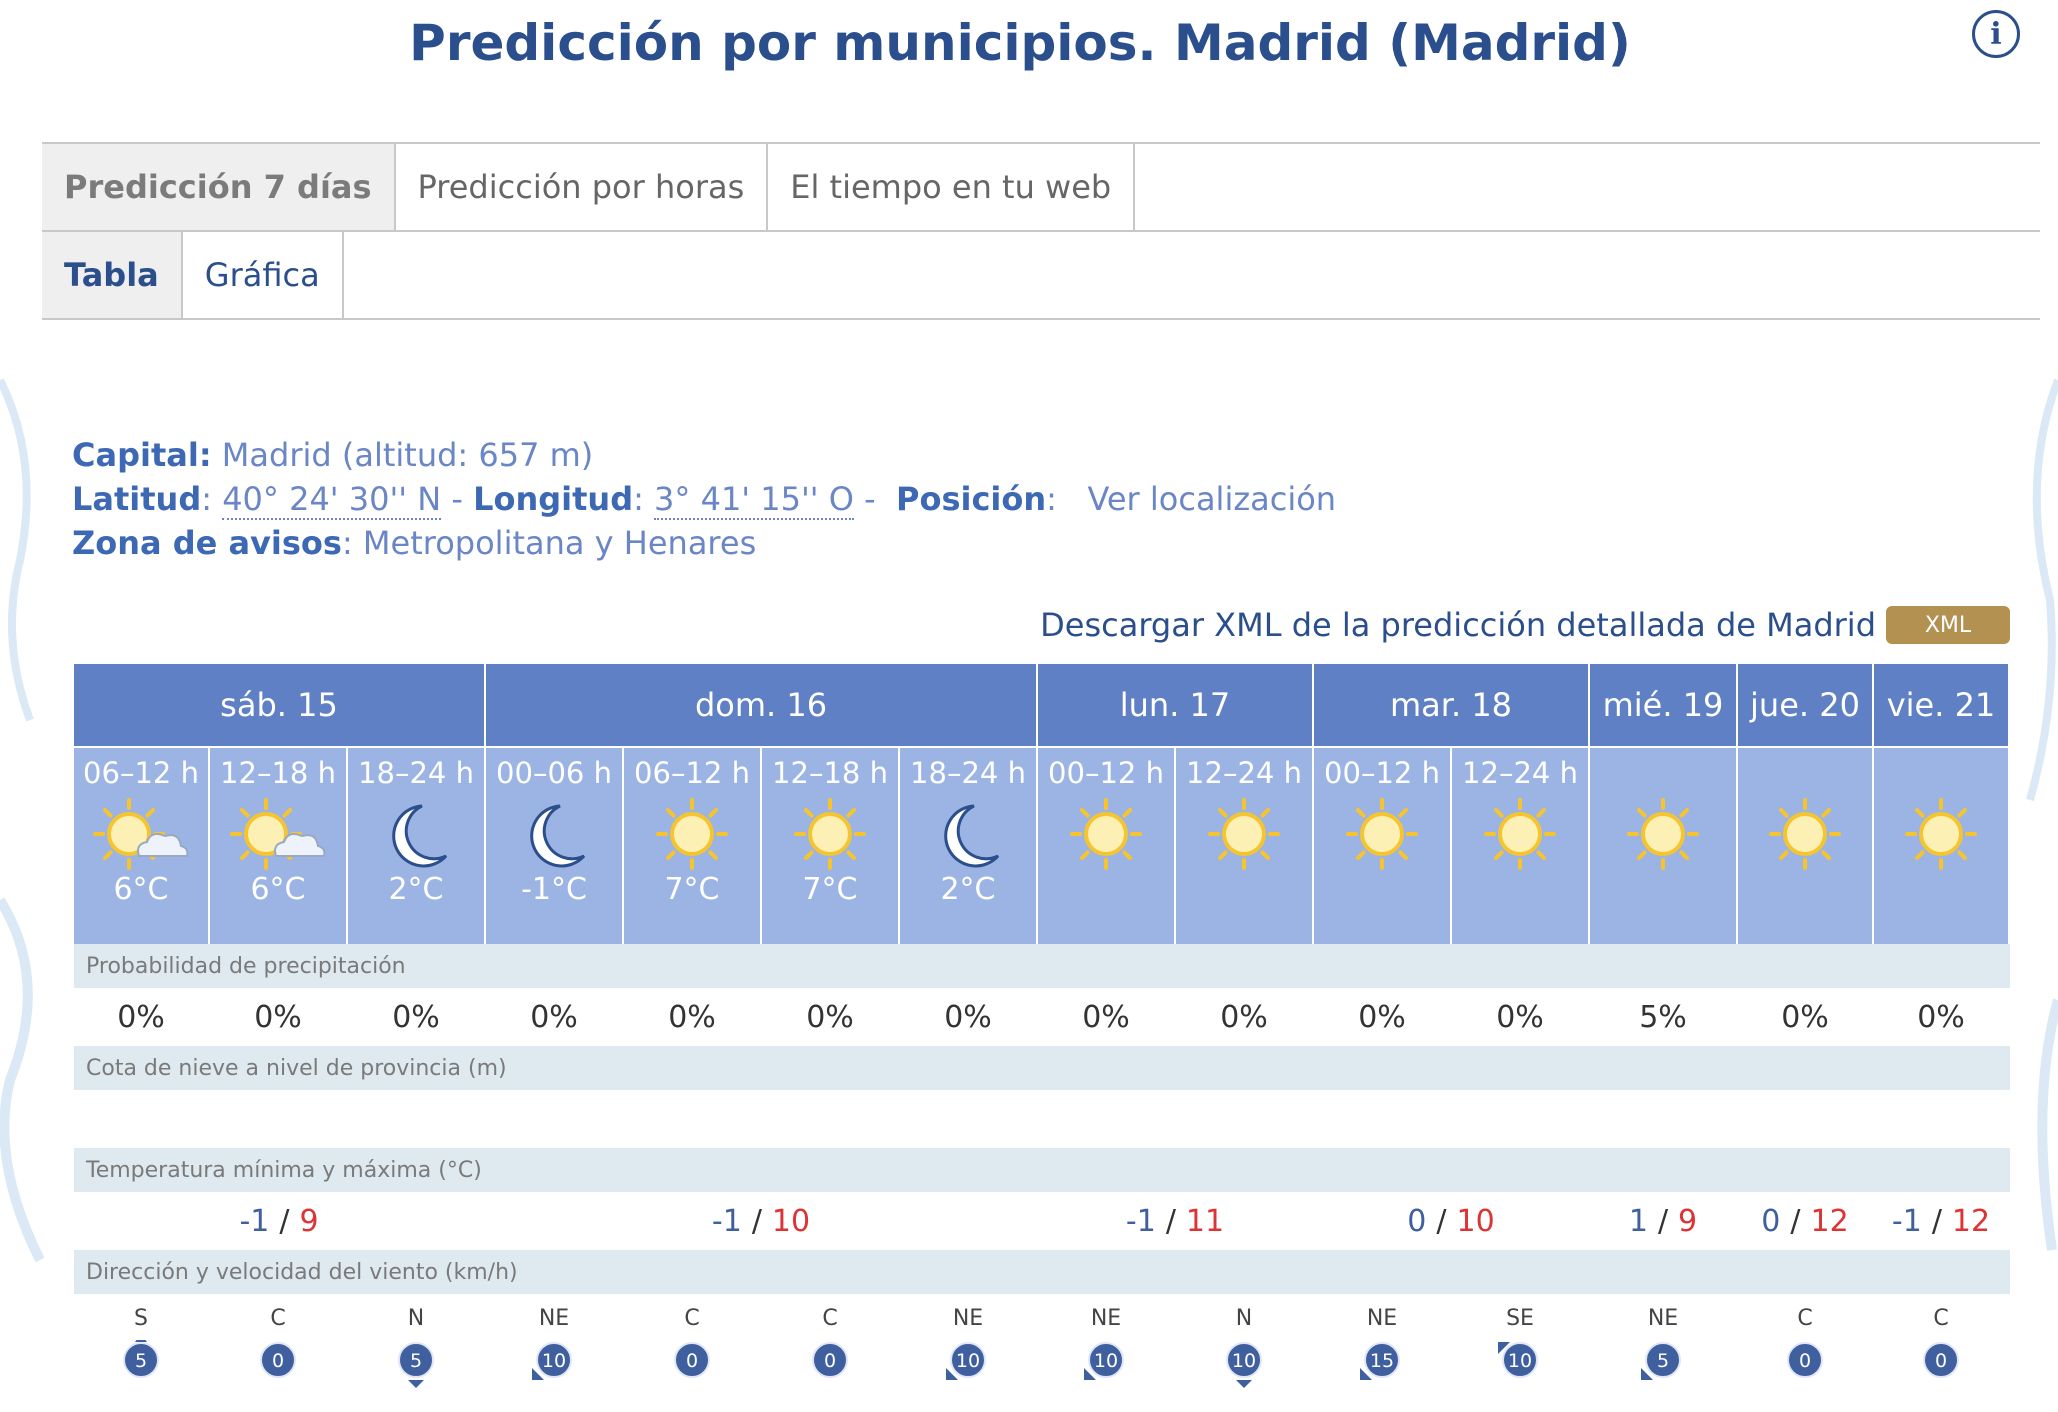 The image size is (2058, 1412). I want to click on temp-section-label: Temperatura mínima y máxima (°C), so click(1042, 1170).